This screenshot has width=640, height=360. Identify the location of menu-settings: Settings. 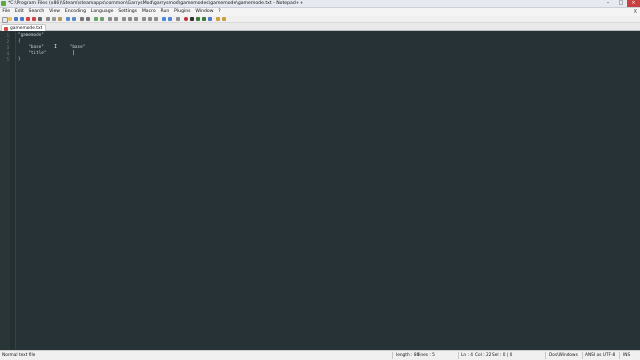
(128, 12).